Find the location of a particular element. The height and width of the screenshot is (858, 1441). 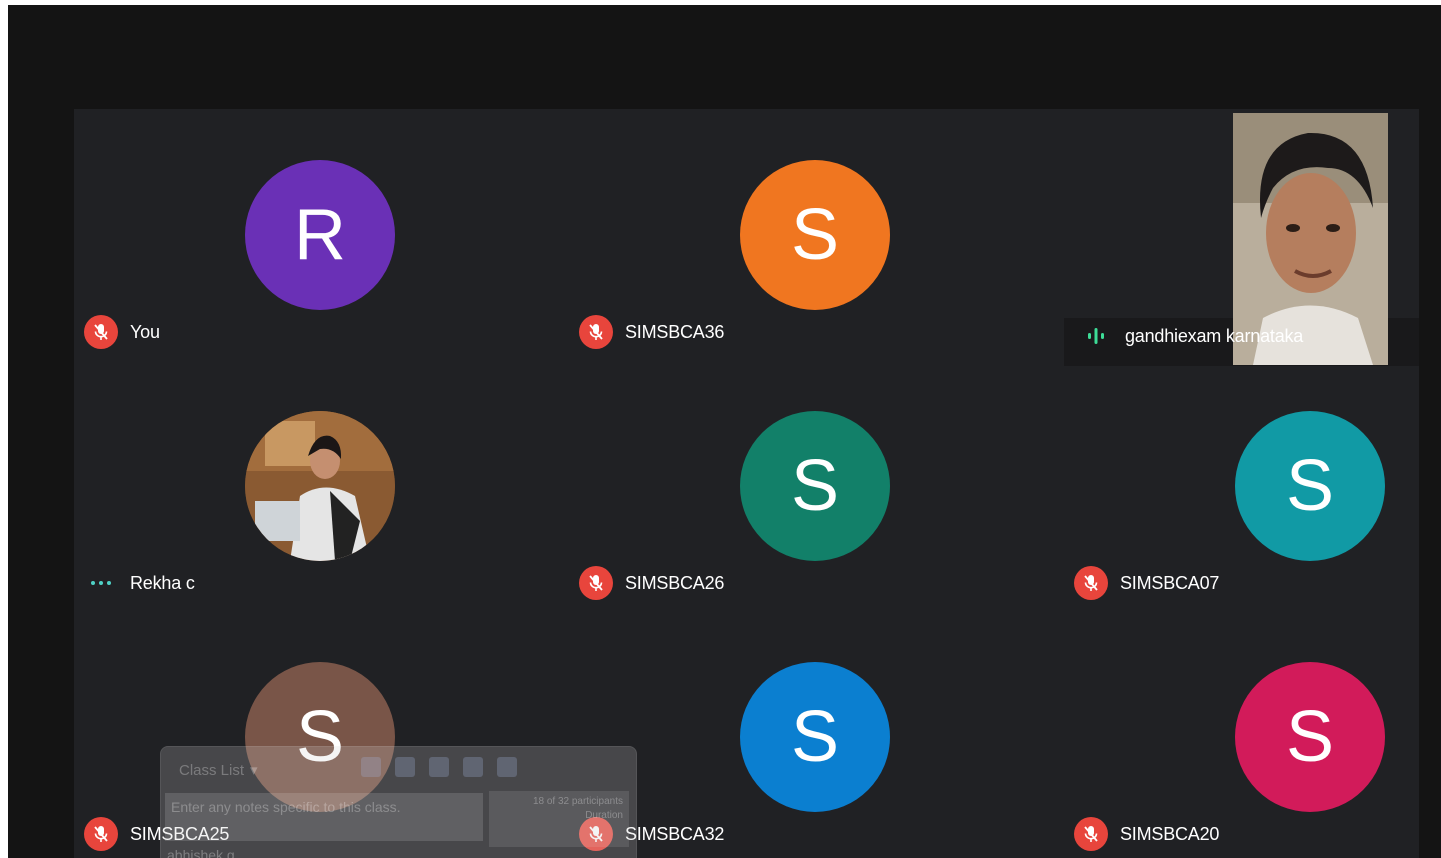

connecting-dots-icon is located at coordinates (101, 583).